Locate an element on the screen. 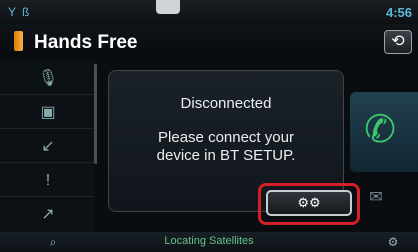 This screenshot has height=252, width=418. phone-handset-icon: ✆ is located at coordinates (380, 130).